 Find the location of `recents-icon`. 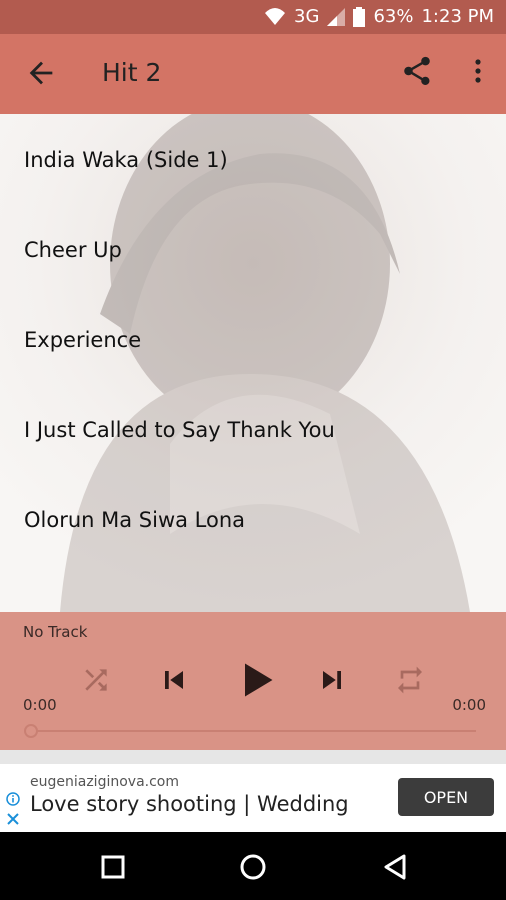

recents-icon is located at coordinates (113, 867).